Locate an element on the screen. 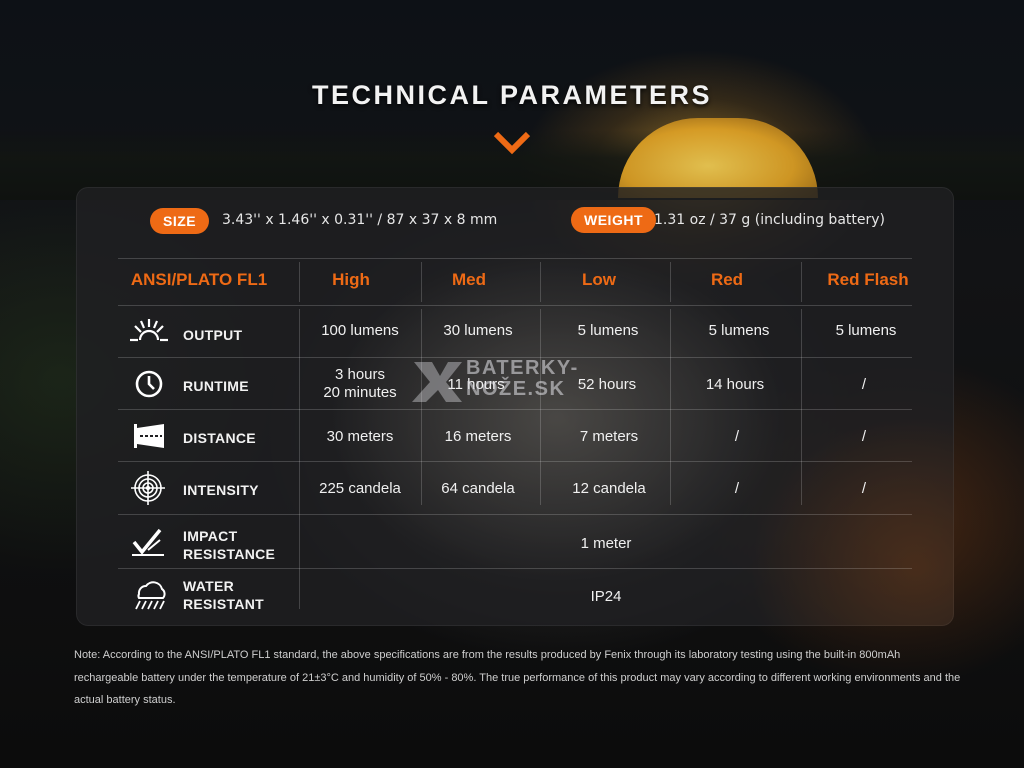  impact-icon is located at coordinates (148, 542).